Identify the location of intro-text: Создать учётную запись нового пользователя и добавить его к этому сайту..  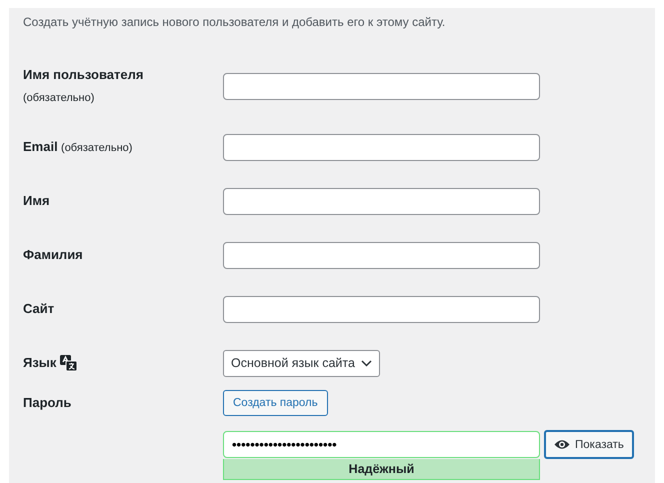
(234, 22).